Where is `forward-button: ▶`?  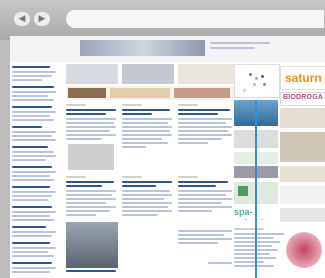 forward-button: ▶ is located at coordinates (42, 19).